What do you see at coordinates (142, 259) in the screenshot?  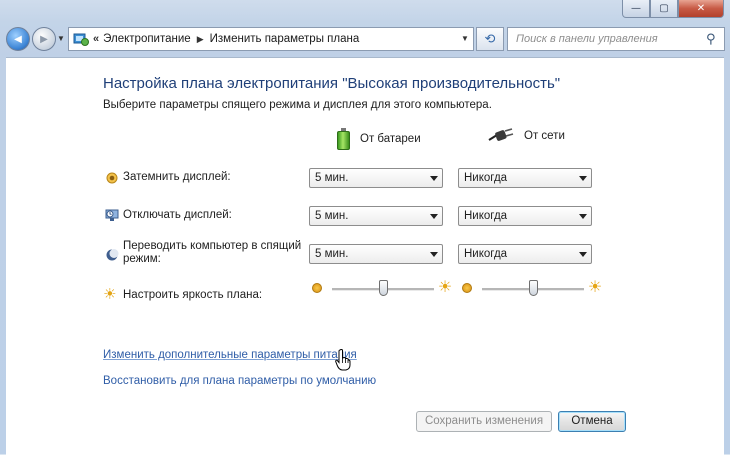 I see `sleep-label-line2: режим:` at bounding box center [142, 259].